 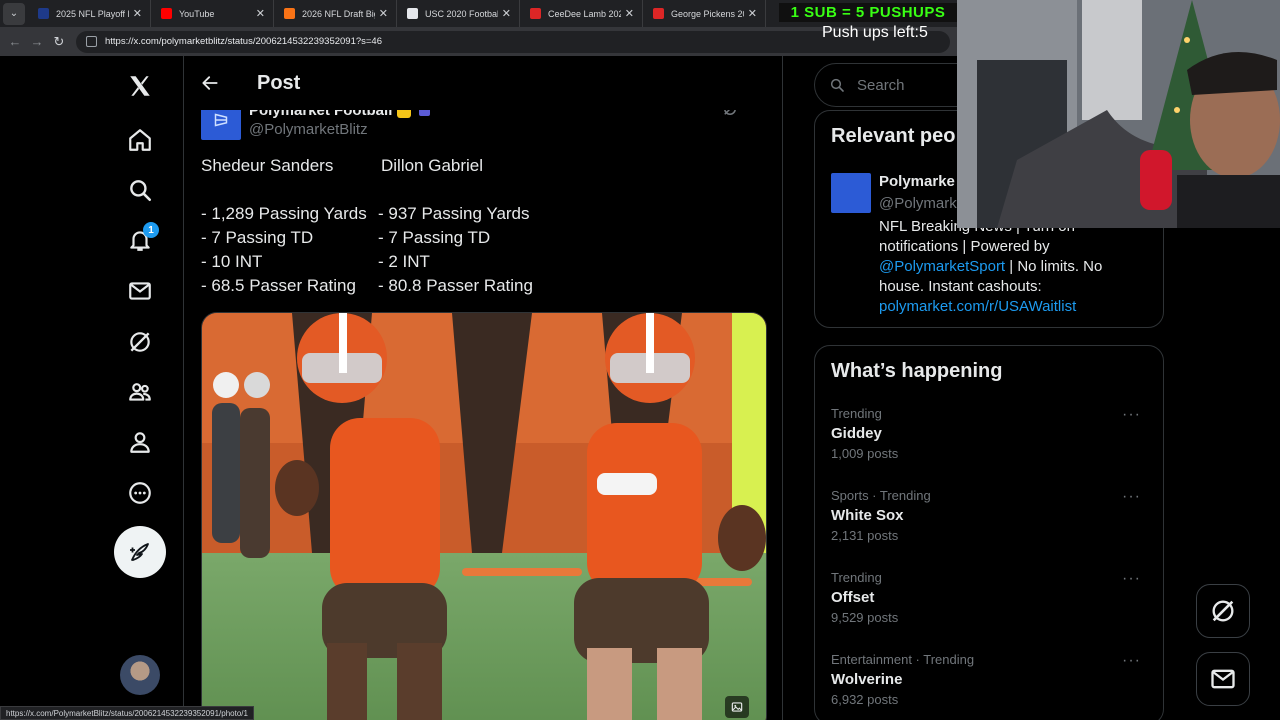 I want to click on relevant-person-name: Polymarke, so click(x=917, y=181).